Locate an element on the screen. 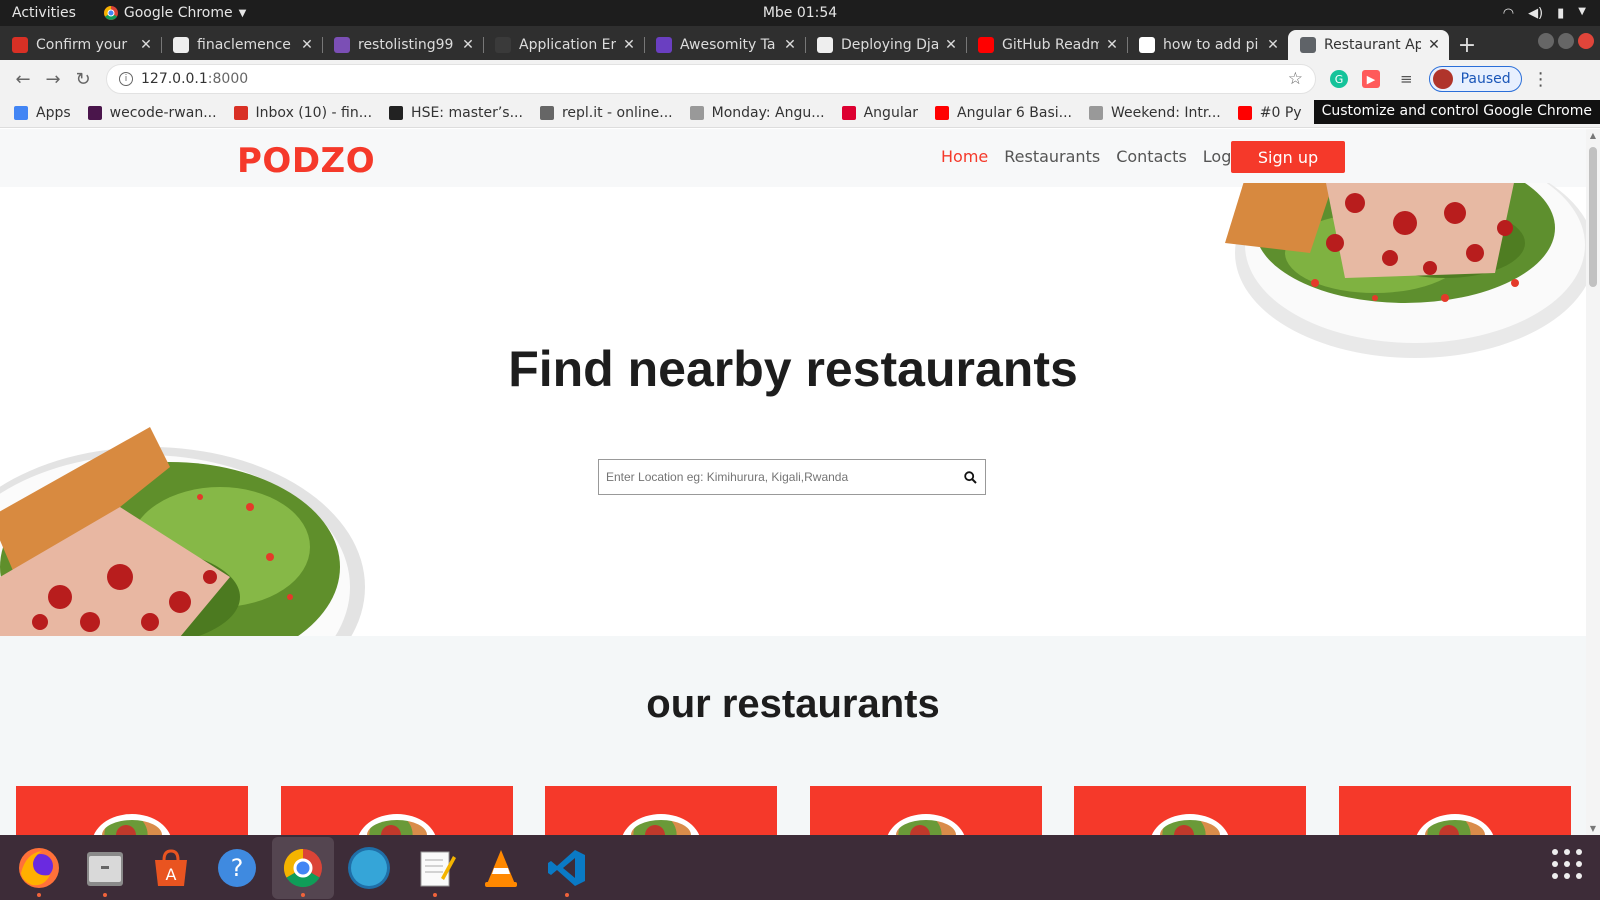 The image size is (1600, 900). extension-icon: ▶ is located at coordinates (1371, 79).